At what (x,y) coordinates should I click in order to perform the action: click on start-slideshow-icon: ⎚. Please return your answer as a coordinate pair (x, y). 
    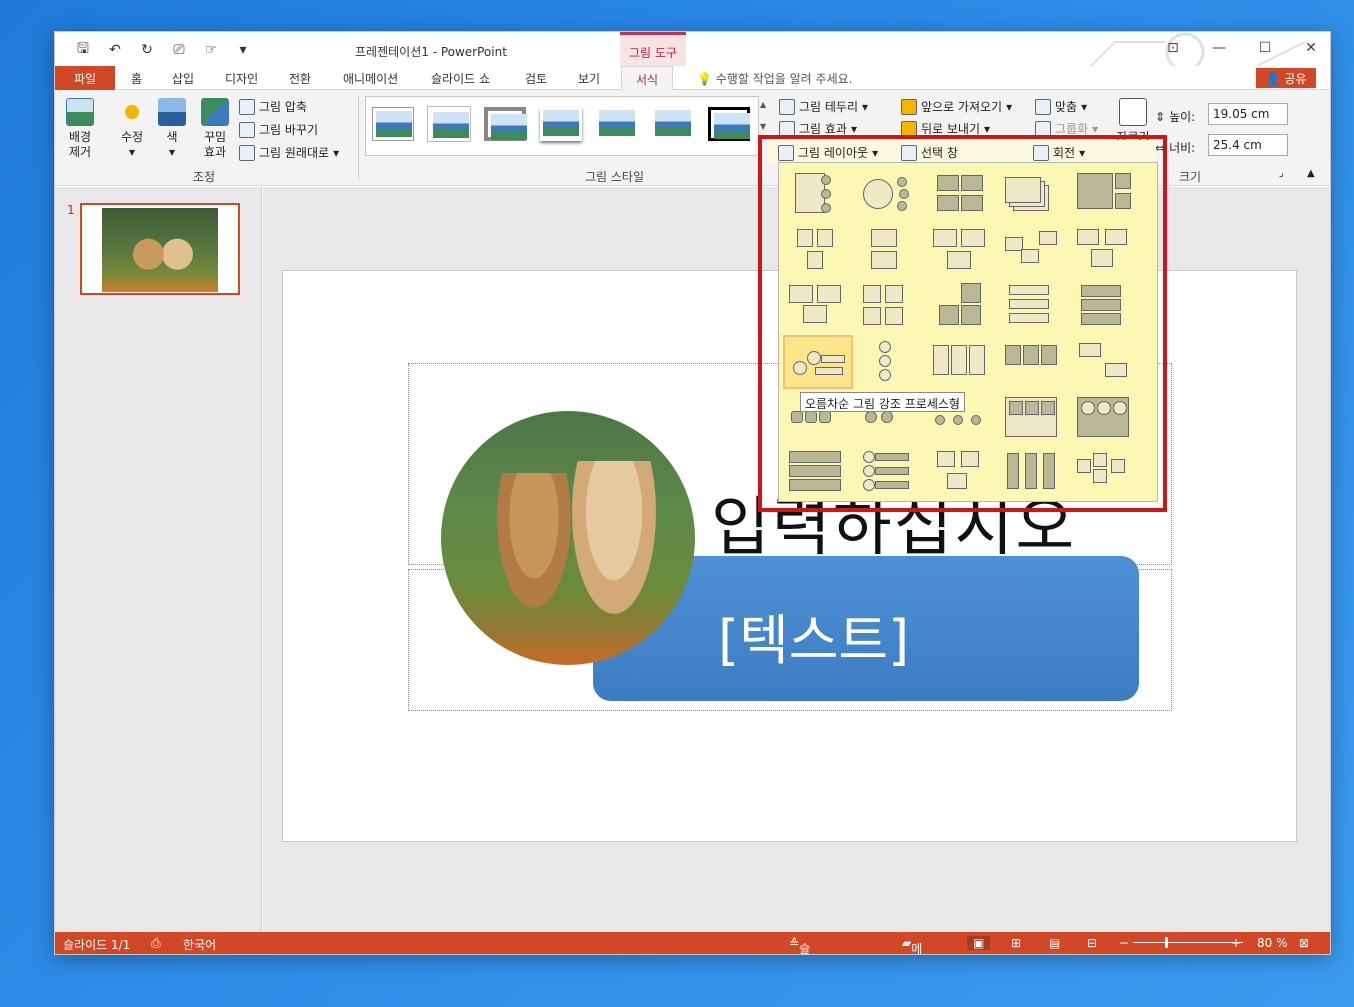
    Looking at the image, I should click on (179, 50).